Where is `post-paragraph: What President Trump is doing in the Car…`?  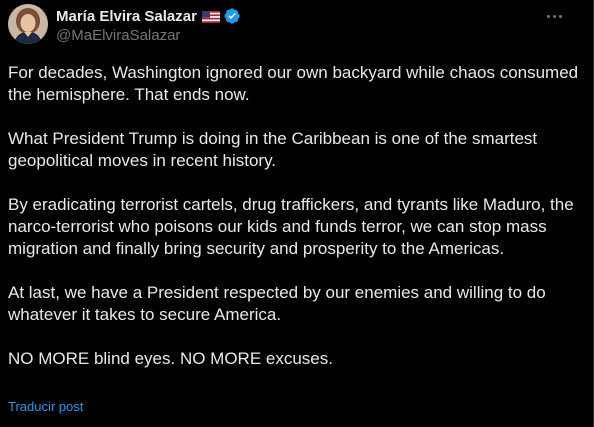
post-paragraph: What President Trump is doing in the Car… is located at coordinates (273, 149).